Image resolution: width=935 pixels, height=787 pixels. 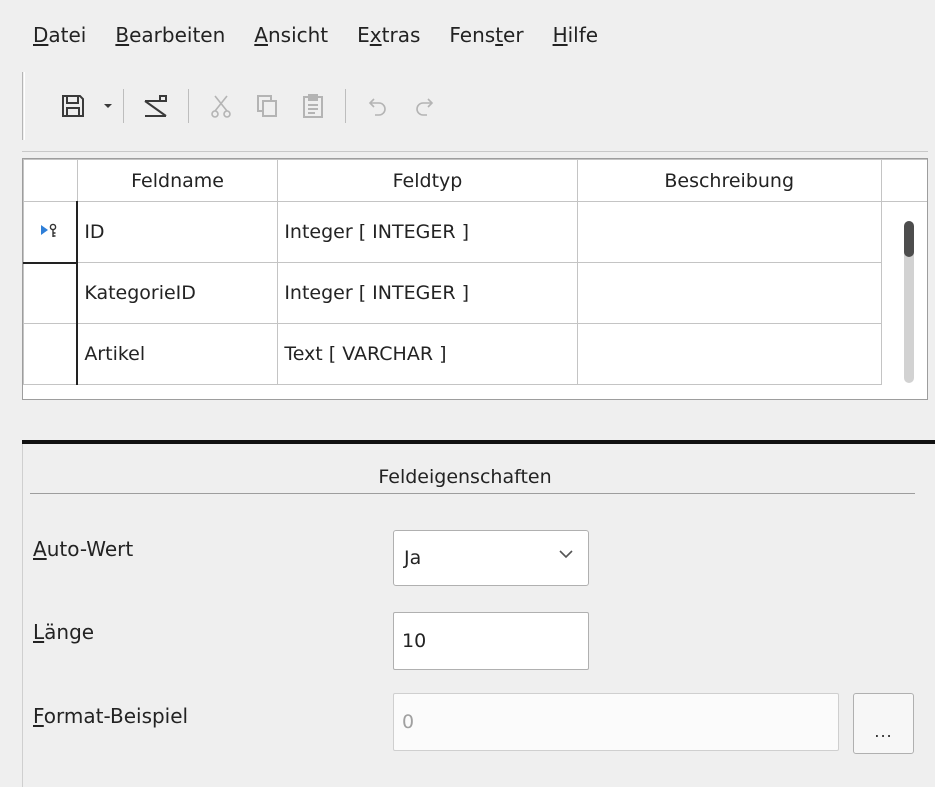 I want to click on save-button, so click(x=73, y=106).